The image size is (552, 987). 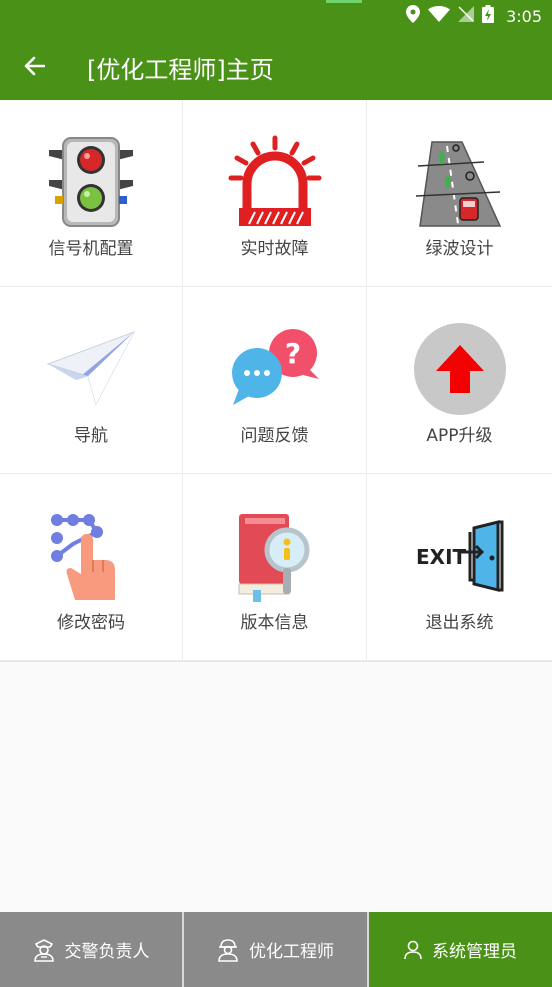 What do you see at coordinates (276, 16) in the screenshot?
I see `status-bar: 3:05` at bounding box center [276, 16].